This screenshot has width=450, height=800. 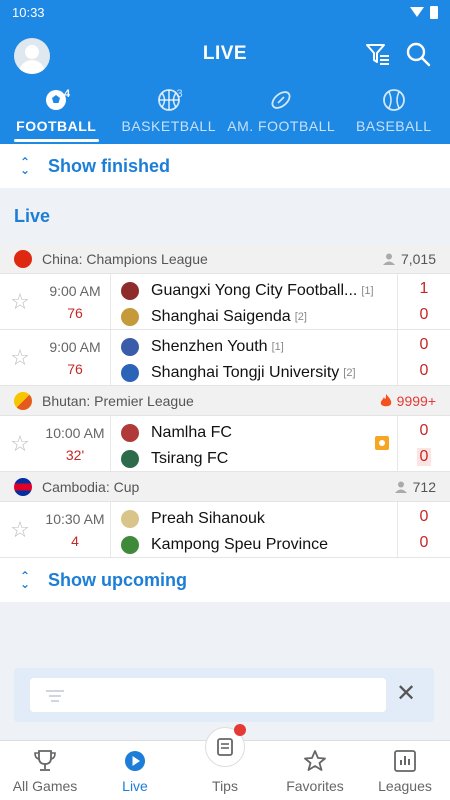 I want to click on american-football-icon, so click(x=281, y=100).